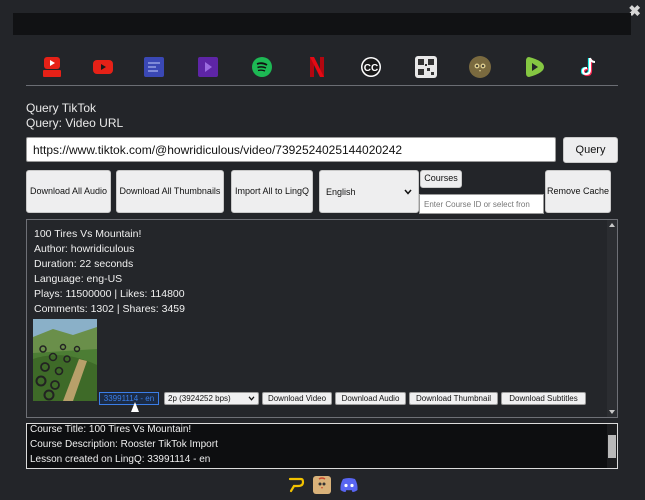 The height and width of the screenshot is (500, 645). What do you see at coordinates (296, 487) in the screenshot?
I see `lingq-icon` at bounding box center [296, 487].